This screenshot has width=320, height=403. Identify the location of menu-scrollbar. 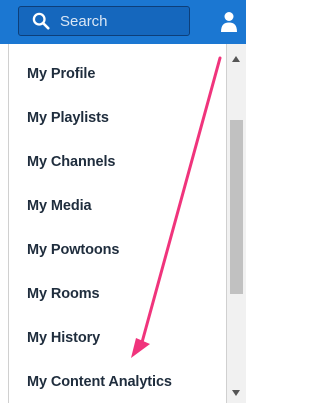
(236, 223).